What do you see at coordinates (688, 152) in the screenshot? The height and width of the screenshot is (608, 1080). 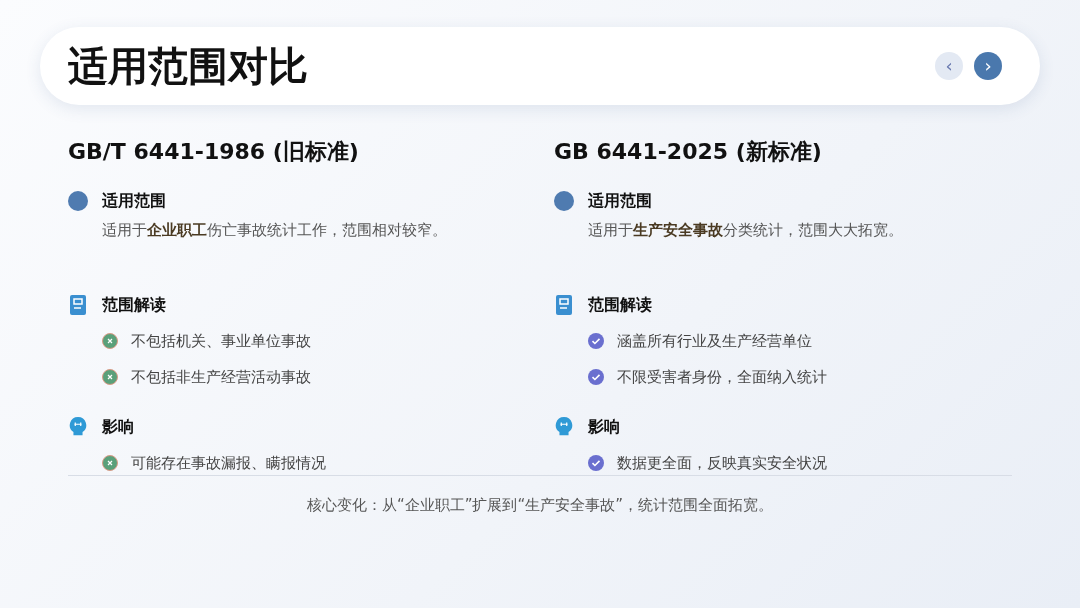 I see `column-heading: GB 6441-2025 (新标准)` at bounding box center [688, 152].